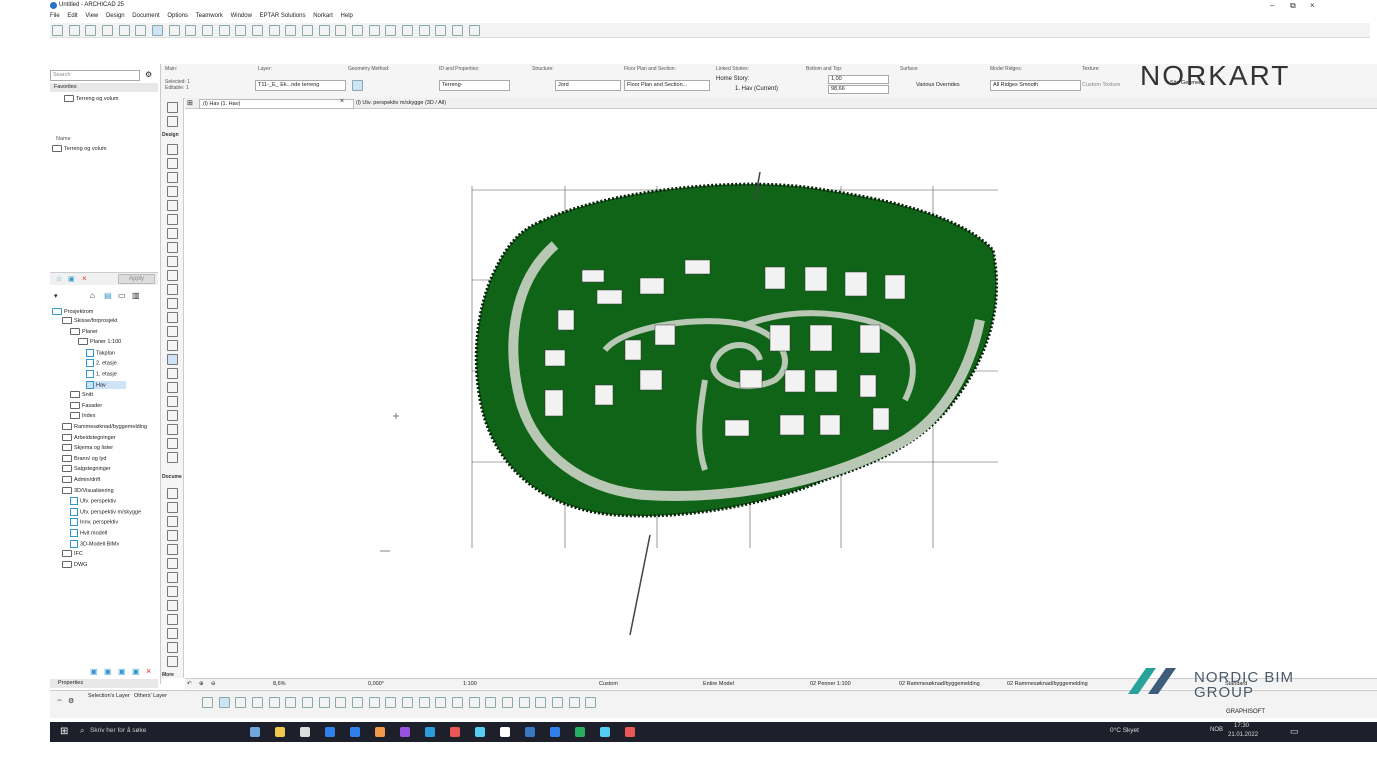  I want to click on outlook-icon, so click(430, 732).